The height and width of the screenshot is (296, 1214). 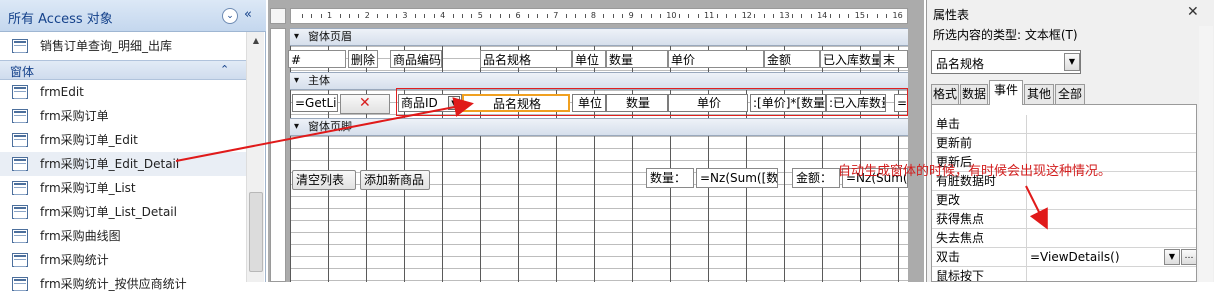 I want to click on clear-list-button: 清空列表, so click(x=324, y=180).